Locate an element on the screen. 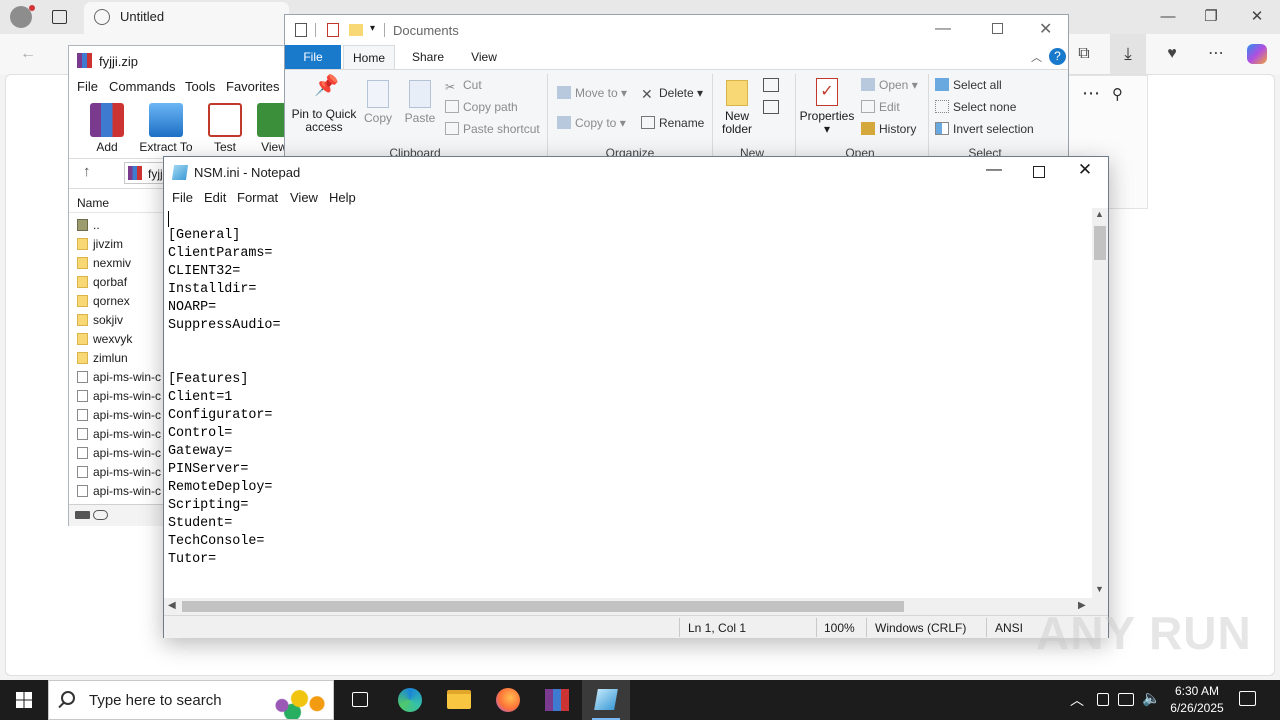 The width and height of the screenshot is (1280, 720). properties-button: ✓ Properties ▾ is located at coordinates (827, 107).